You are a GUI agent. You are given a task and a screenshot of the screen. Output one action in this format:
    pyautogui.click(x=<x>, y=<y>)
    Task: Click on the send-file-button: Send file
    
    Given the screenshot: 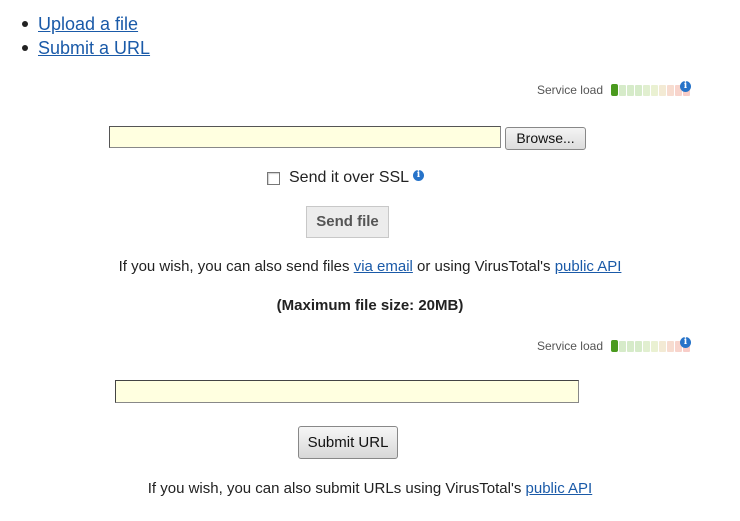 What is the action you would take?
    pyautogui.click(x=347, y=222)
    